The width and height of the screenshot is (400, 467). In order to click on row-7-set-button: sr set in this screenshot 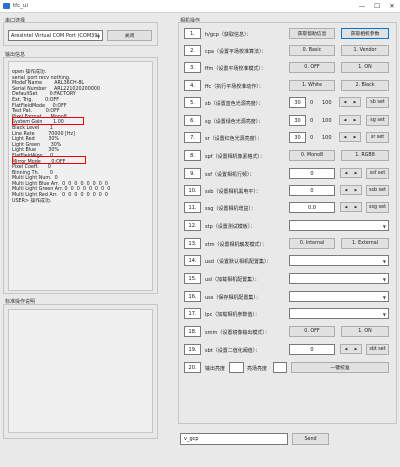, I will do `click(377, 137)`.